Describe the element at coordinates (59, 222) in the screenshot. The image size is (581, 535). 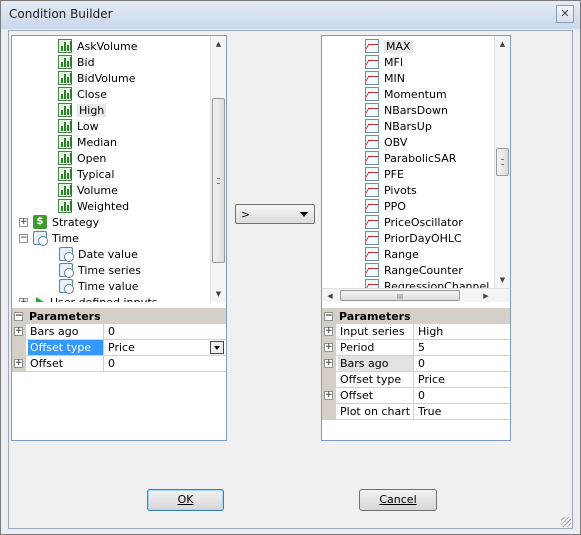
I see `tree-item: + $ Strategy` at that location.